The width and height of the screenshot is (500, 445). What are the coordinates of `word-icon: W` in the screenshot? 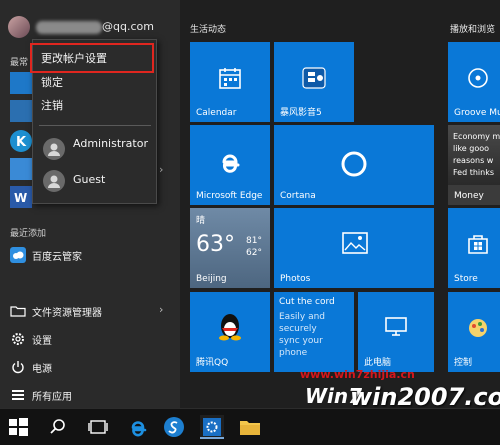 It's located at (20, 198).